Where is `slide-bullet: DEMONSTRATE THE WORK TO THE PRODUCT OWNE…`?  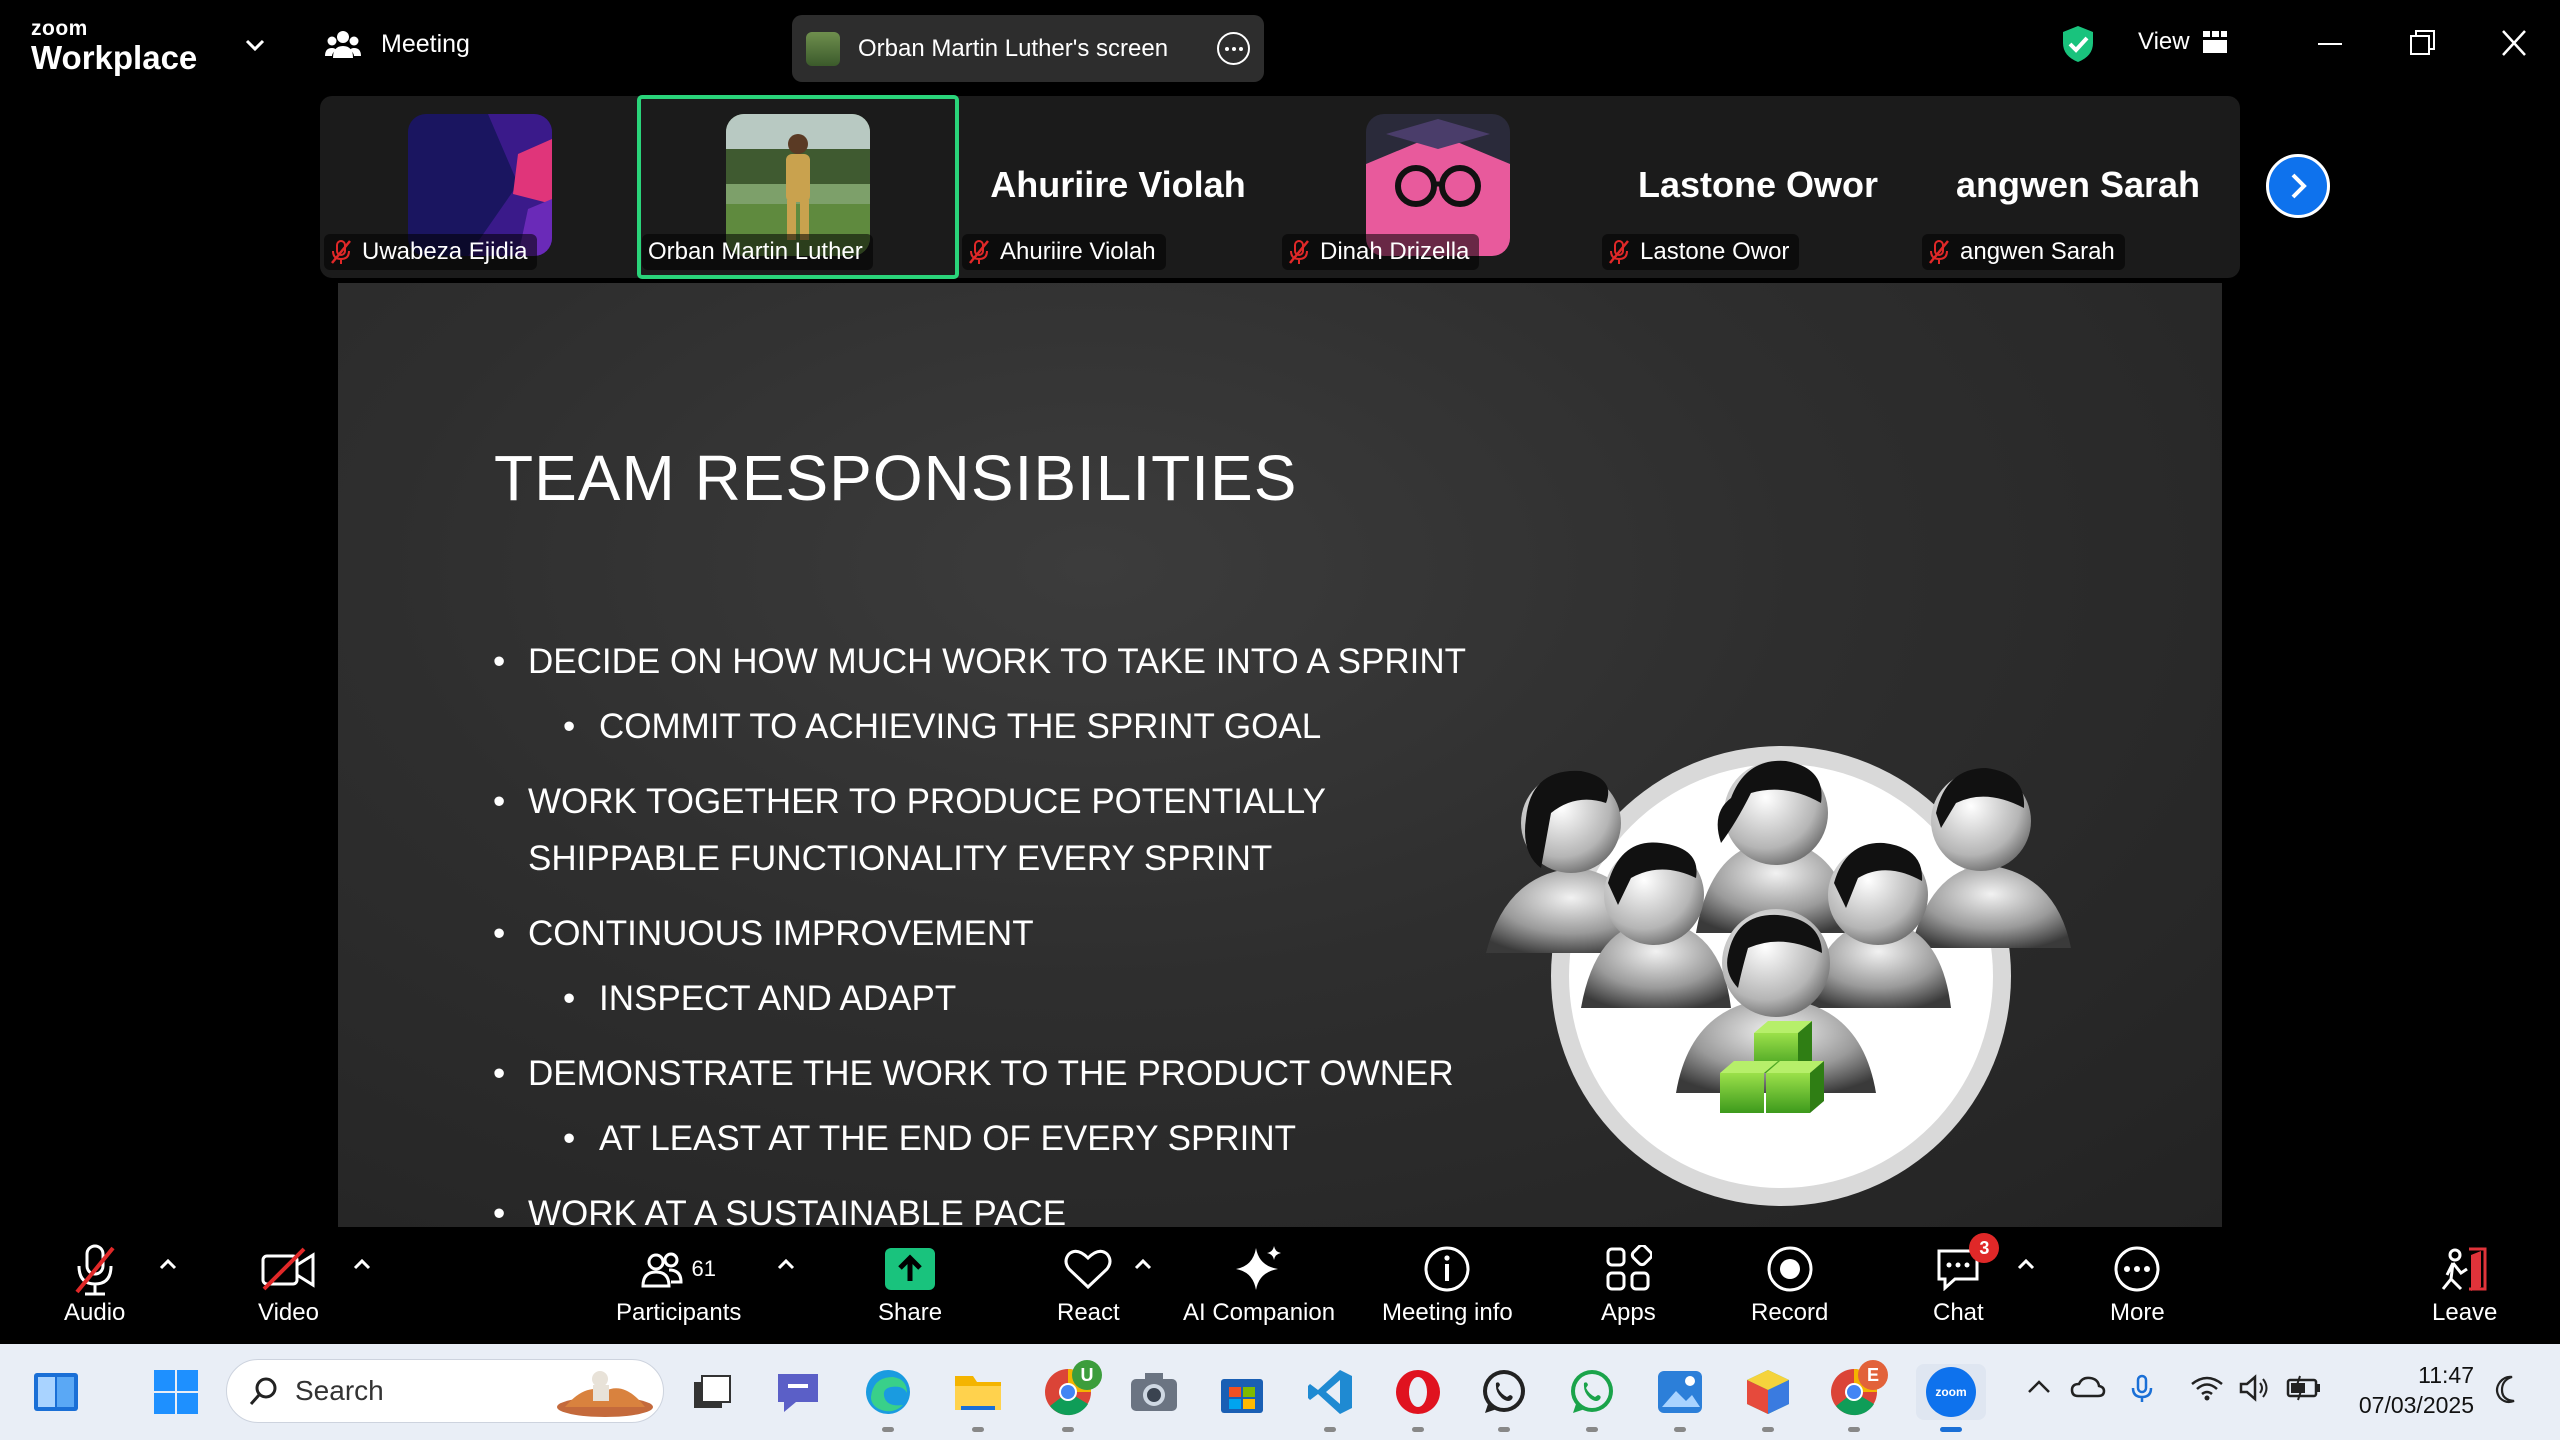
slide-bullet: DEMONSTRATE THE WORK TO THE PRODUCT OWNE… is located at coordinates (993, 1073).